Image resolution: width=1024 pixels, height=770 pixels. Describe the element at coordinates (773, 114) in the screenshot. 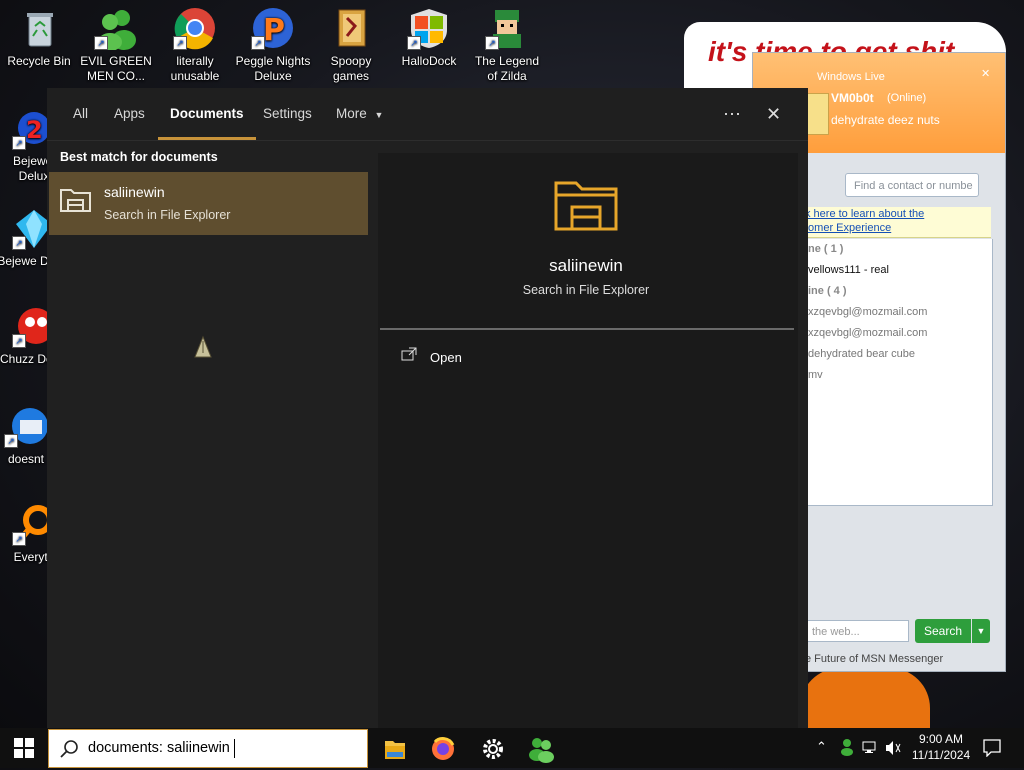

I see `close-icon: ✕` at that location.